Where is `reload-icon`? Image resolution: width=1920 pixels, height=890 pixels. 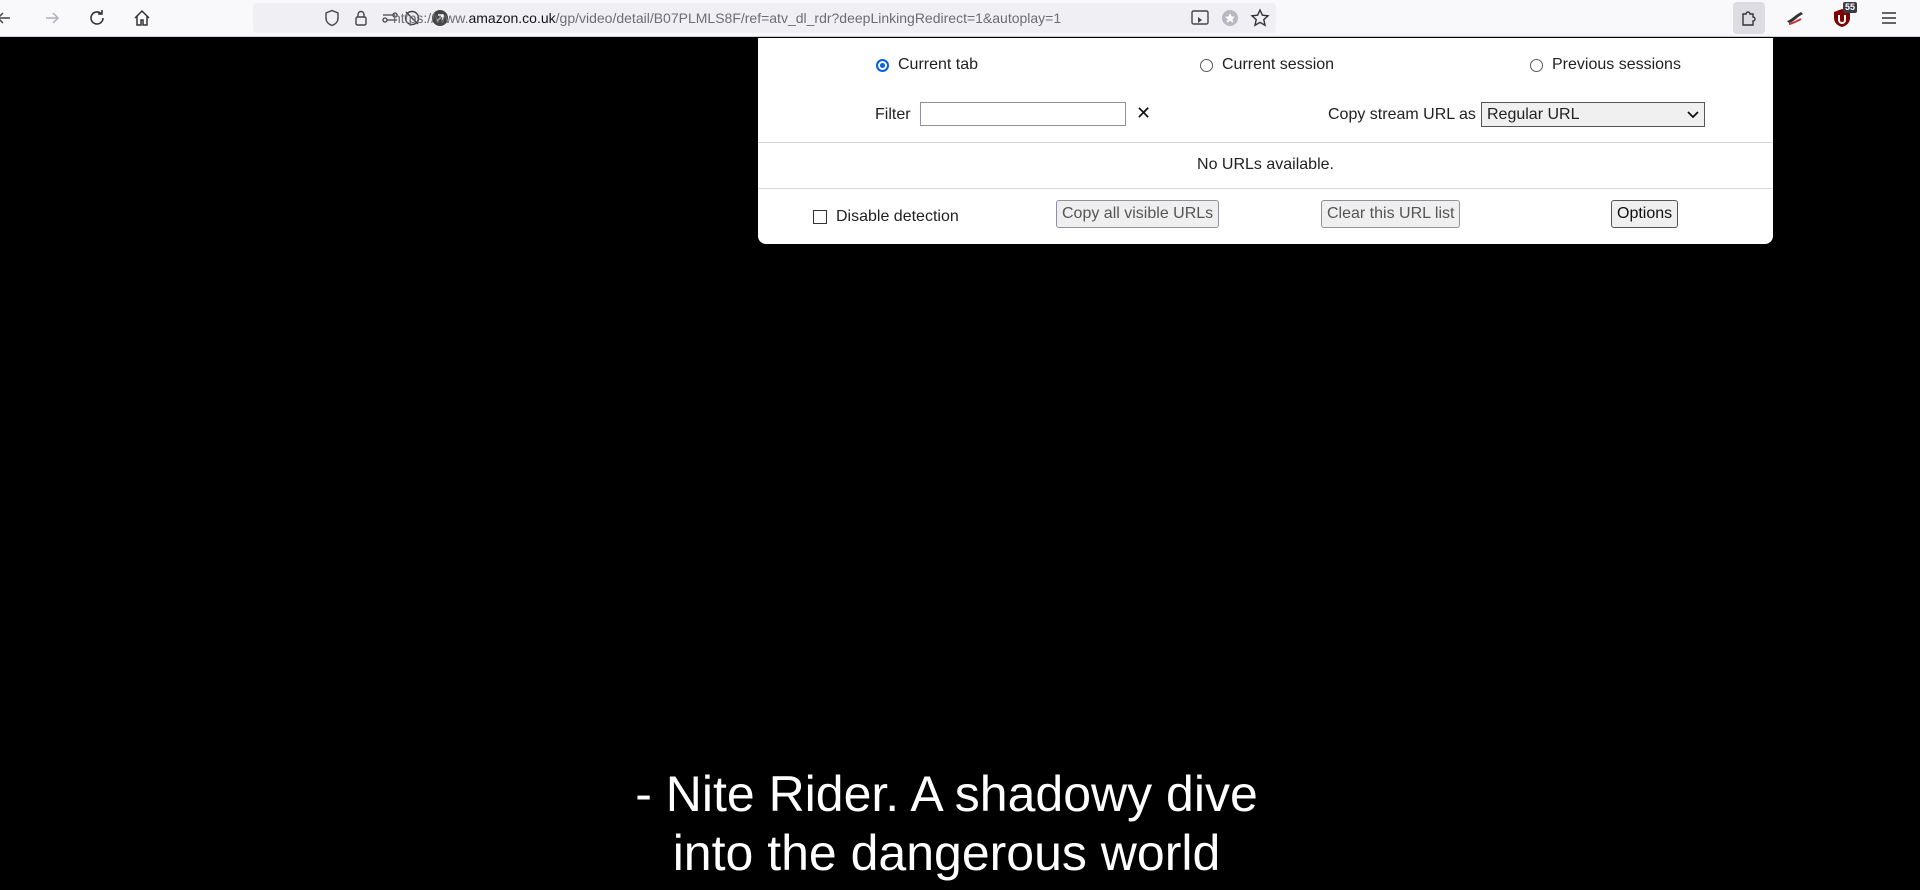
reload-icon is located at coordinates (97, 17).